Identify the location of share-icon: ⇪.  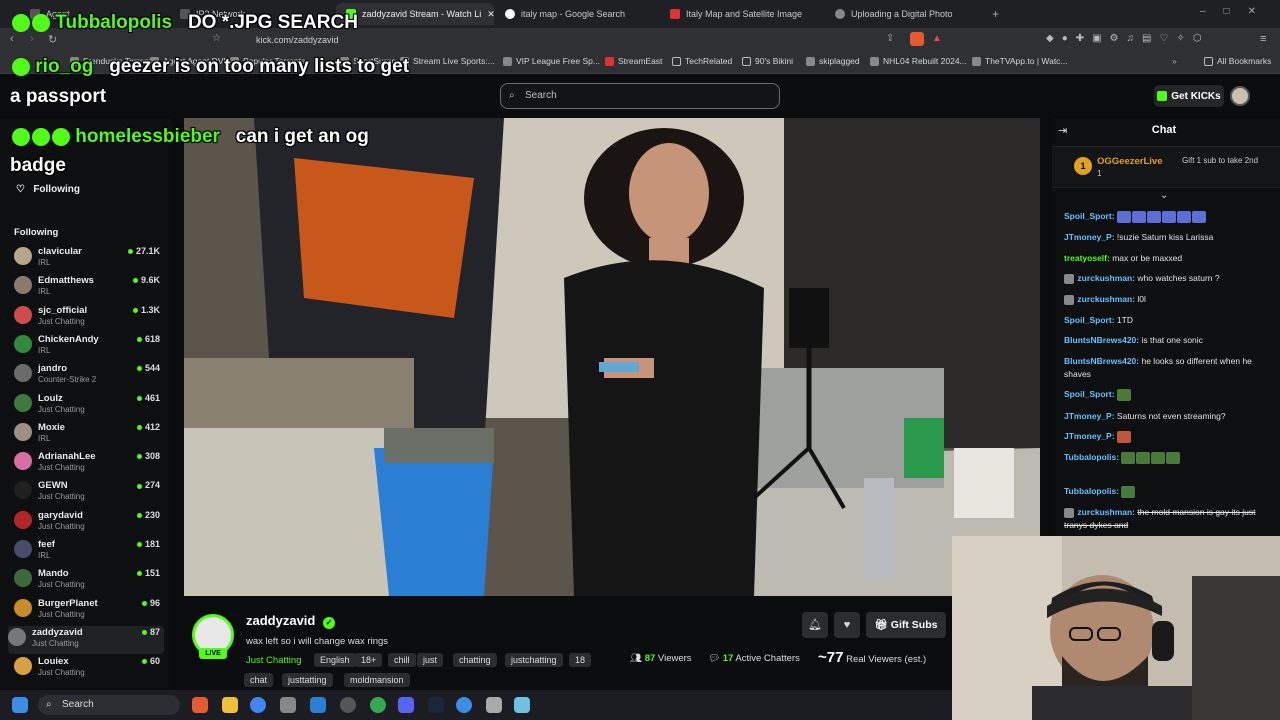
(890, 38).